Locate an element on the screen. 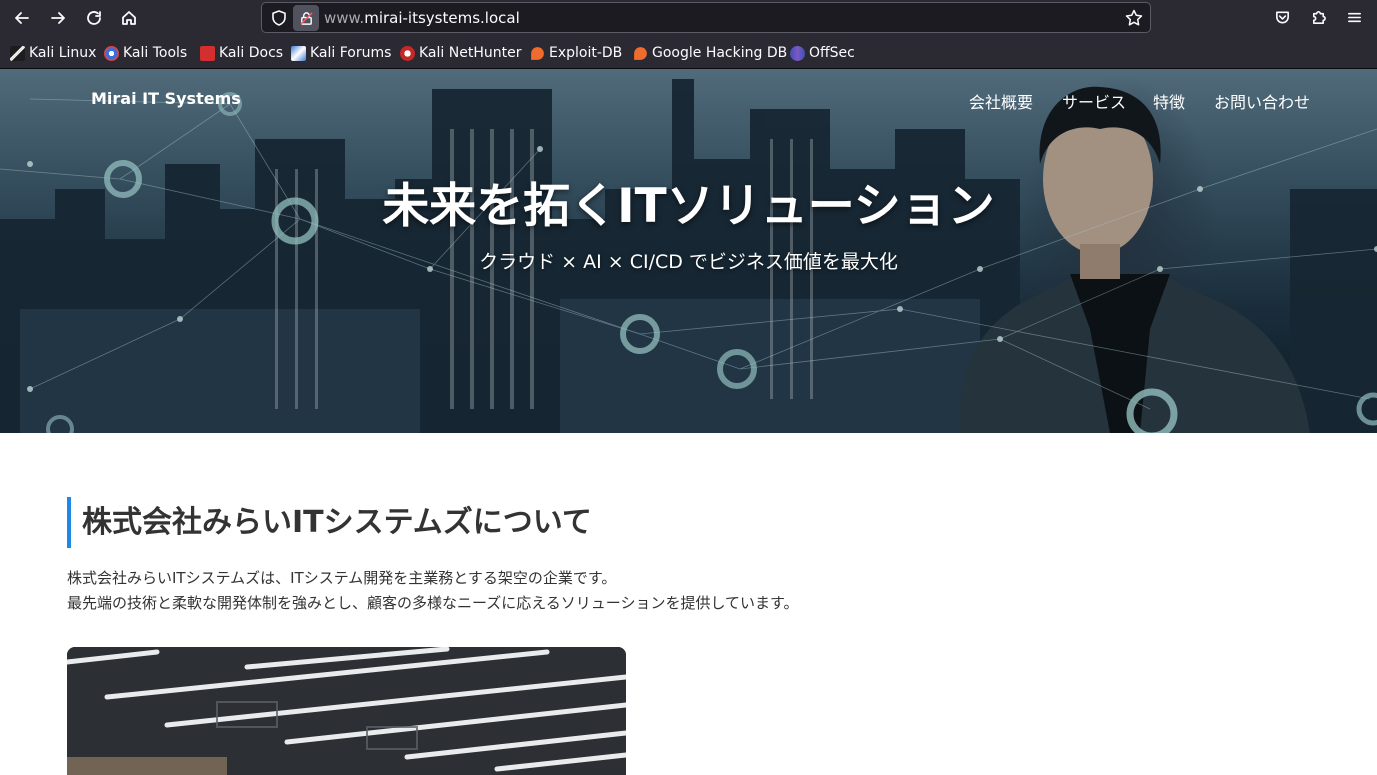 The height and width of the screenshot is (775, 1377). bookmark-google-hacking-db: Google Hacking DB is located at coordinates (710, 53).